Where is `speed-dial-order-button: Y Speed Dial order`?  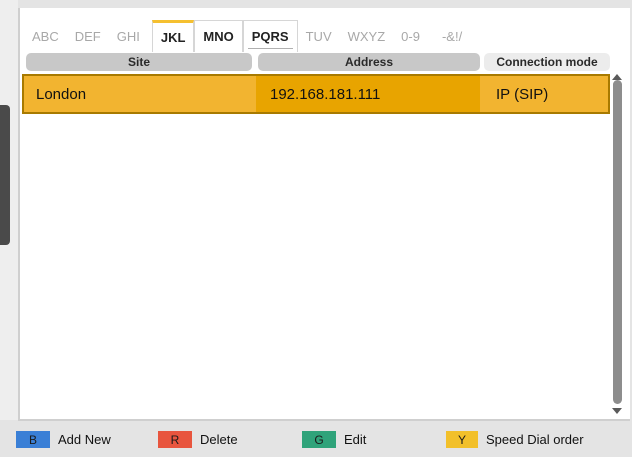
speed-dial-order-button: Y Speed Dial order is located at coordinates (515, 439).